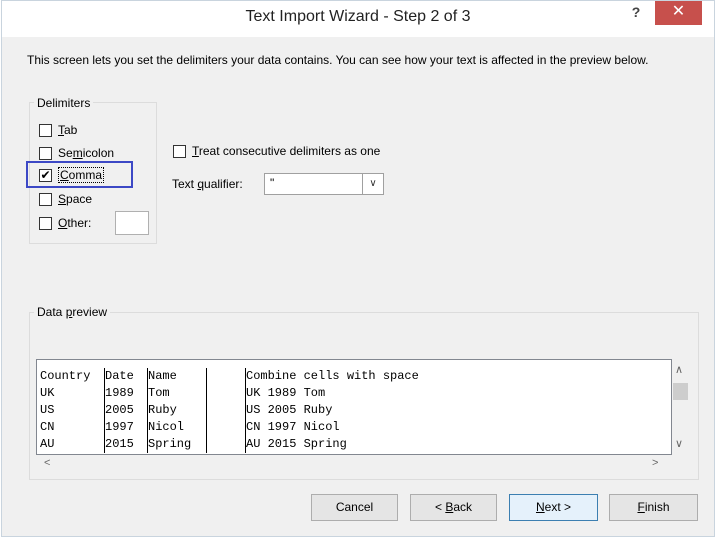 The image size is (718, 540). I want to click on preview-cell: Combine cells with space, so click(332, 376).